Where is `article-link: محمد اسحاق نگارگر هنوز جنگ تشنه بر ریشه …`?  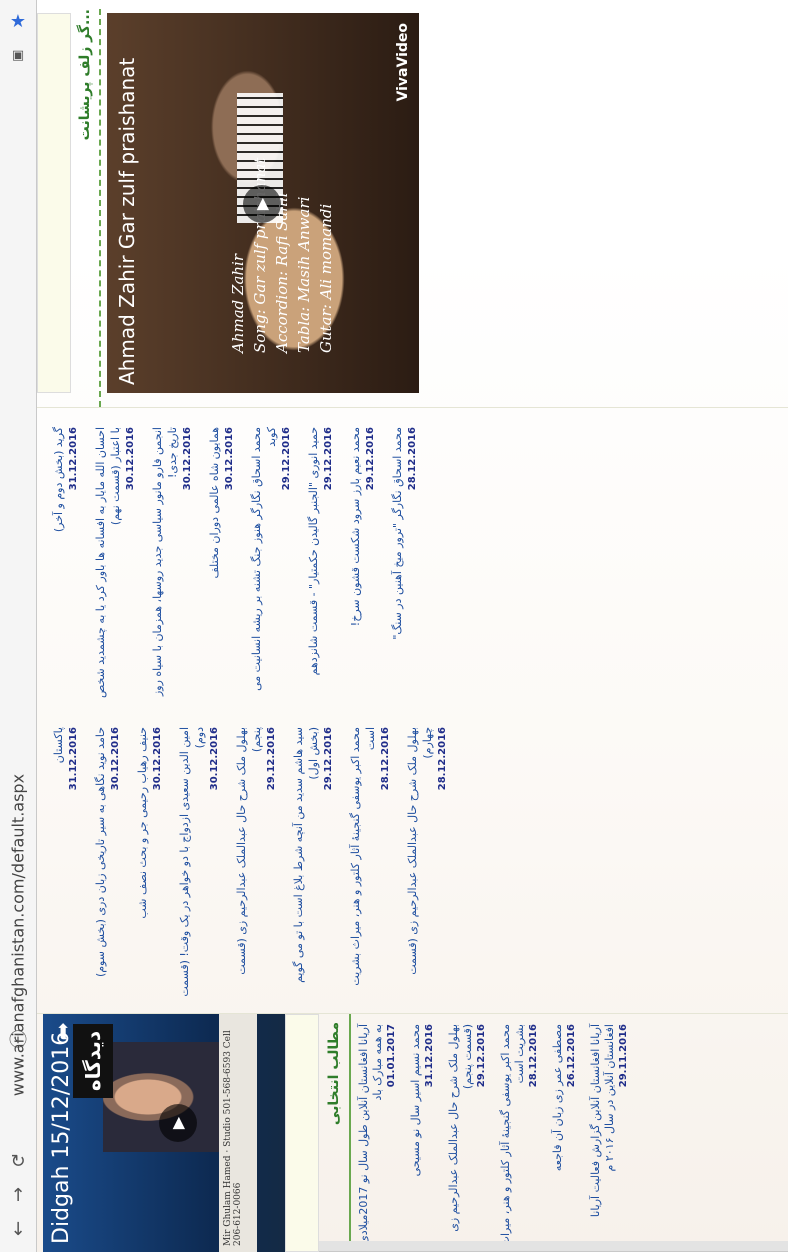
article-link: محمد اسحاق نگارگر هنوز جنگ تشنه بر ریشه … is located at coordinates (271, 563).